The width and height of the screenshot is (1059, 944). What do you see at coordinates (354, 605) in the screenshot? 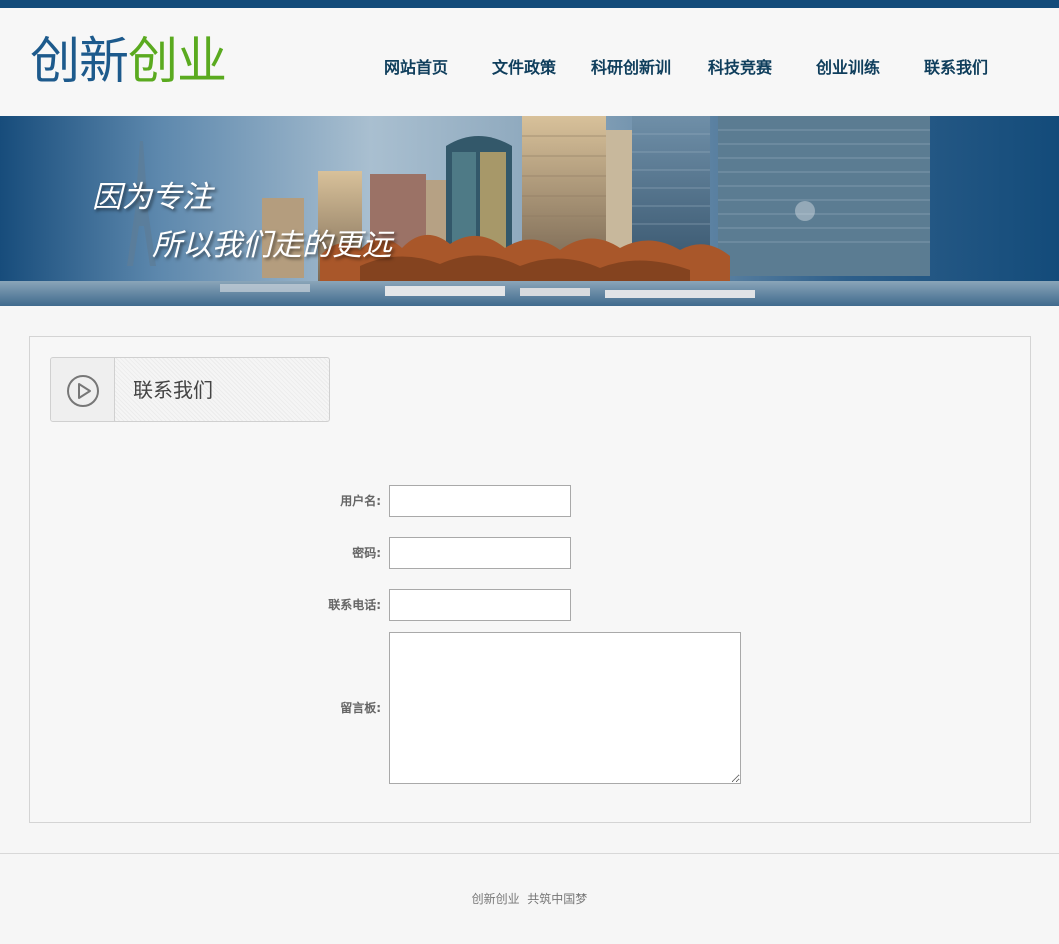
I see `phone-label: 联系电话:` at bounding box center [354, 605].